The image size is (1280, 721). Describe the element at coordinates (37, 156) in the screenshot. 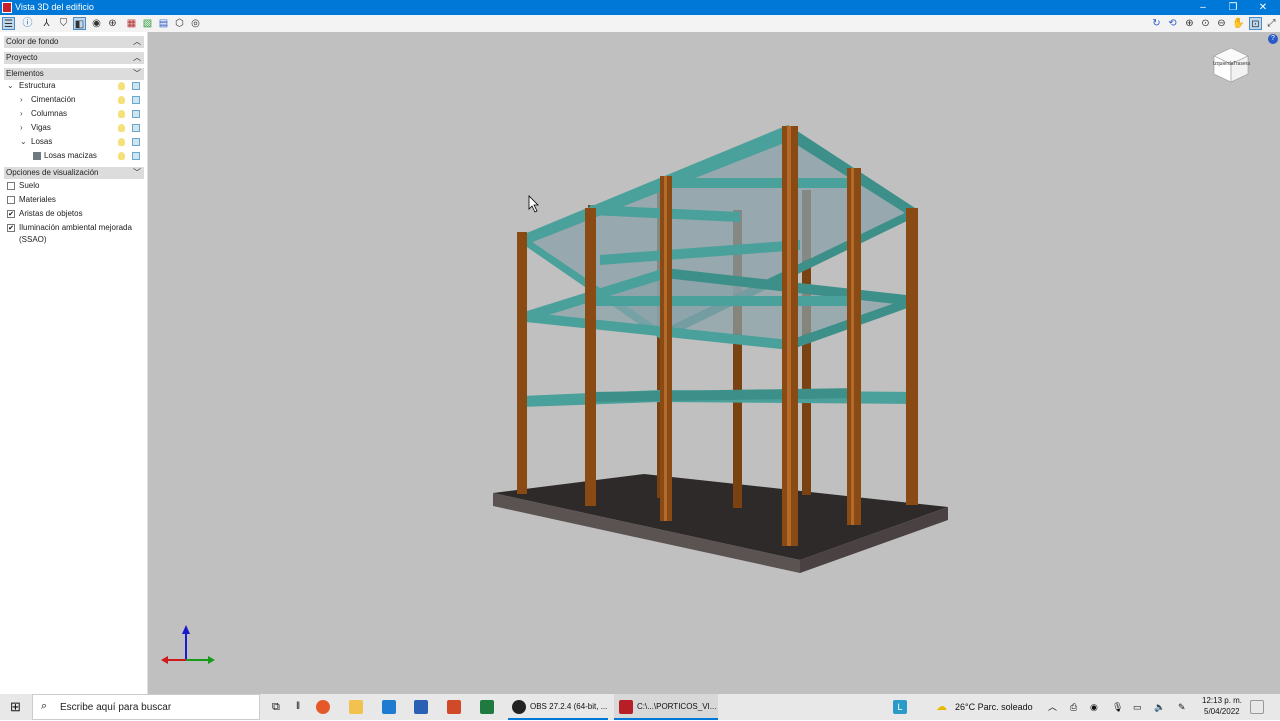

I see `color-swatch` at that location.